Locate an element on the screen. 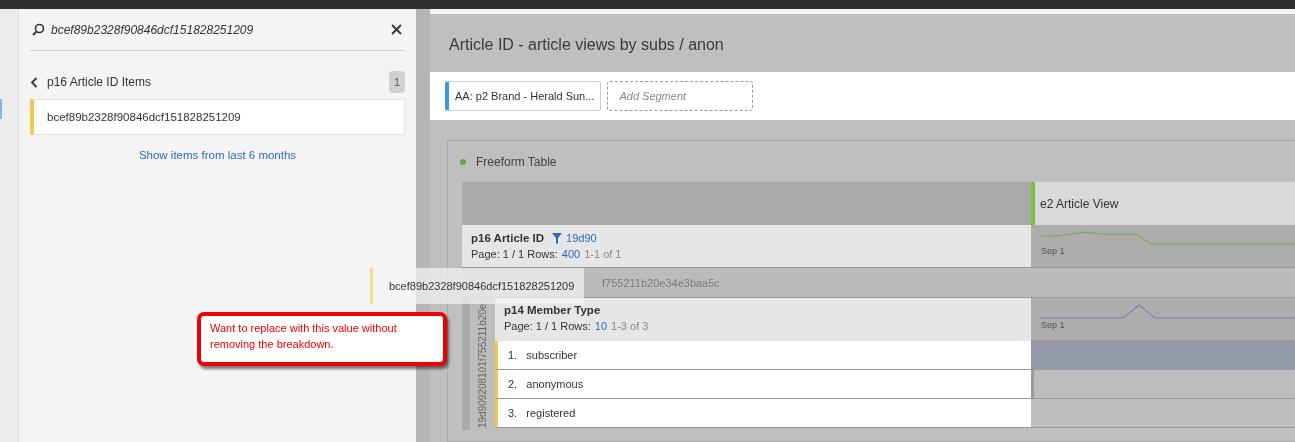 This screenshot has height=442, width=1295. range-text: 1-1 of 1 is located at coordinates (603, 254).